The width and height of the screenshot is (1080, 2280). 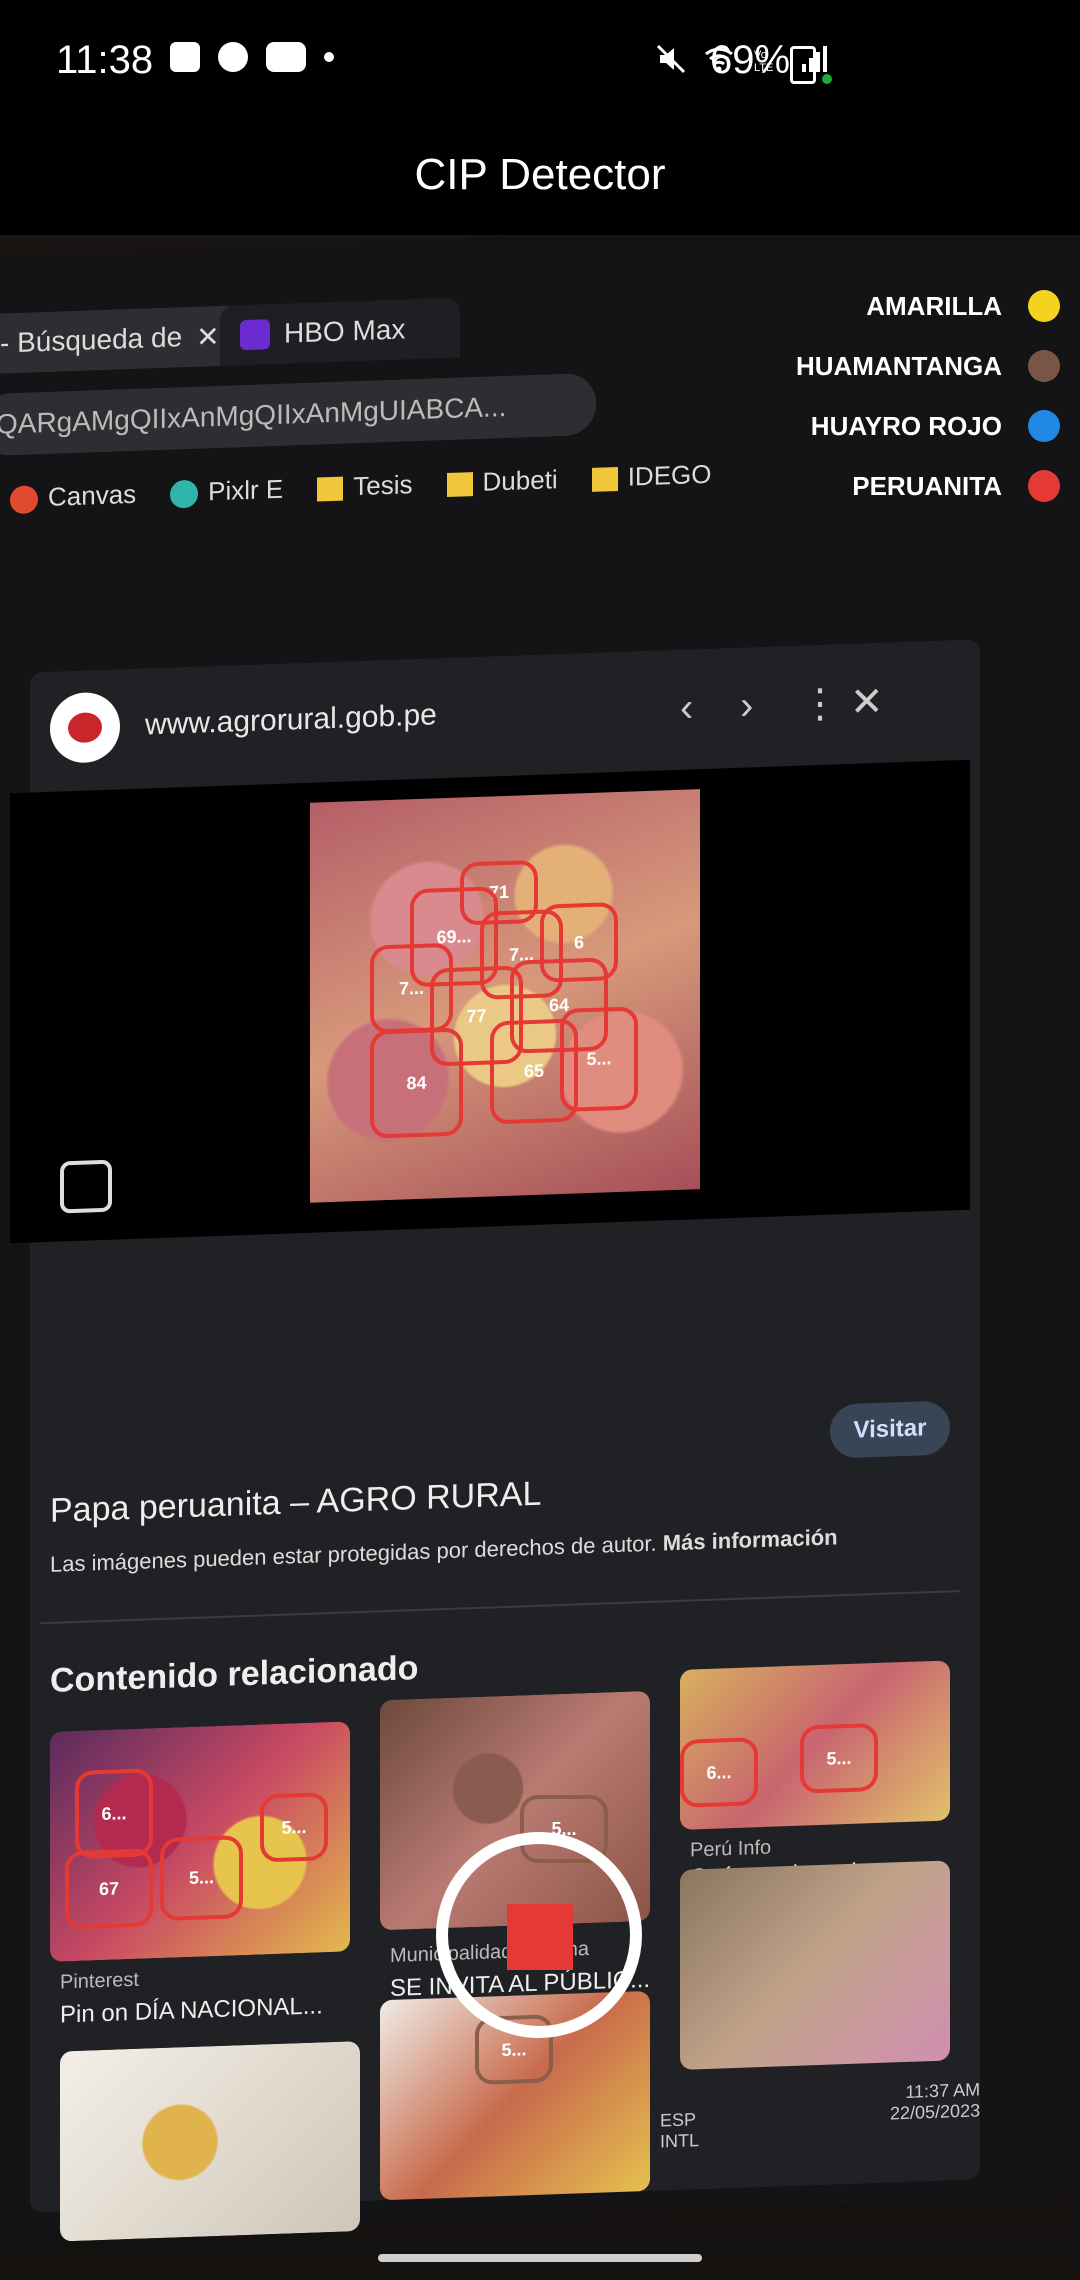 I want to click on taskbar-lang: ESP INTL, so click(x=680, y=2130).